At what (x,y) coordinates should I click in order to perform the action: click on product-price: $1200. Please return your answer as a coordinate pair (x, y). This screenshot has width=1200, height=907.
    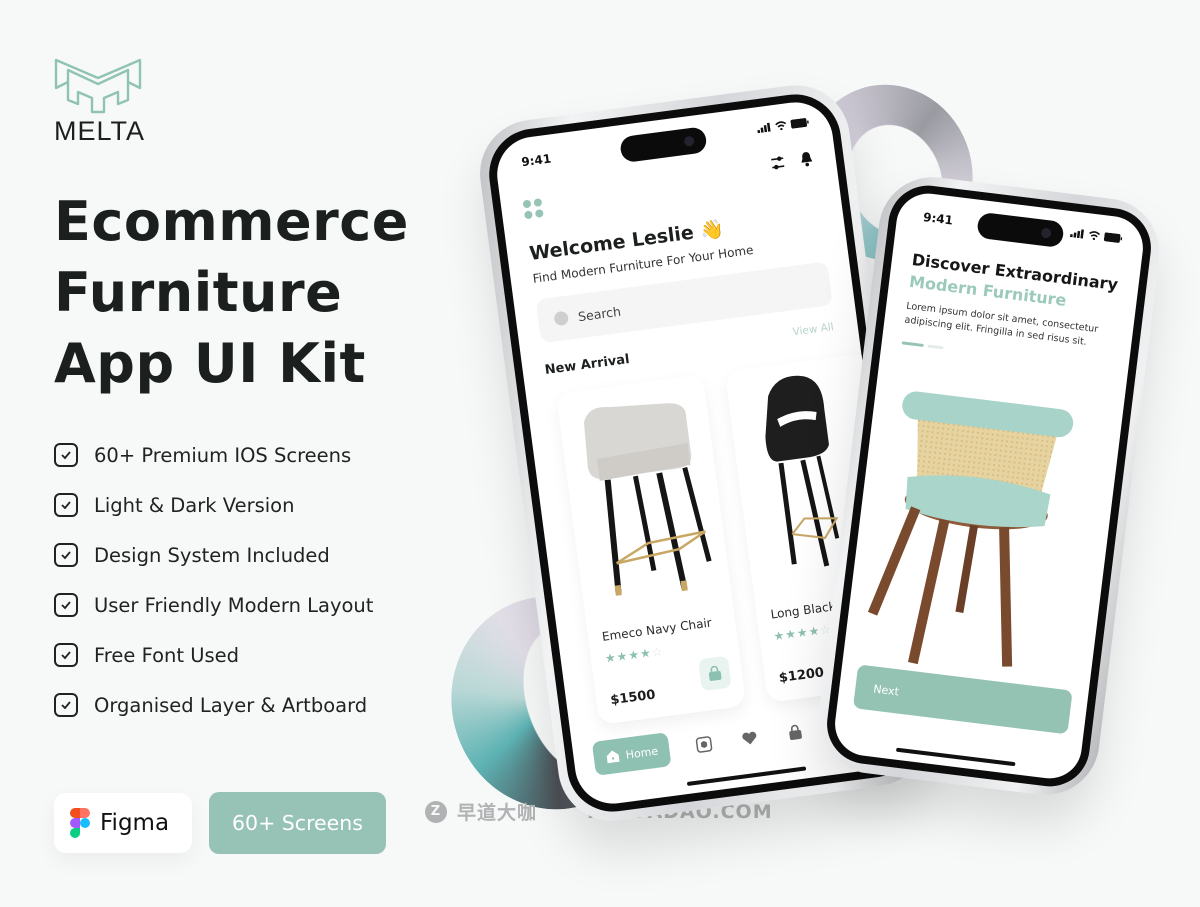
    Looking at the image, I should click on (801, 676).